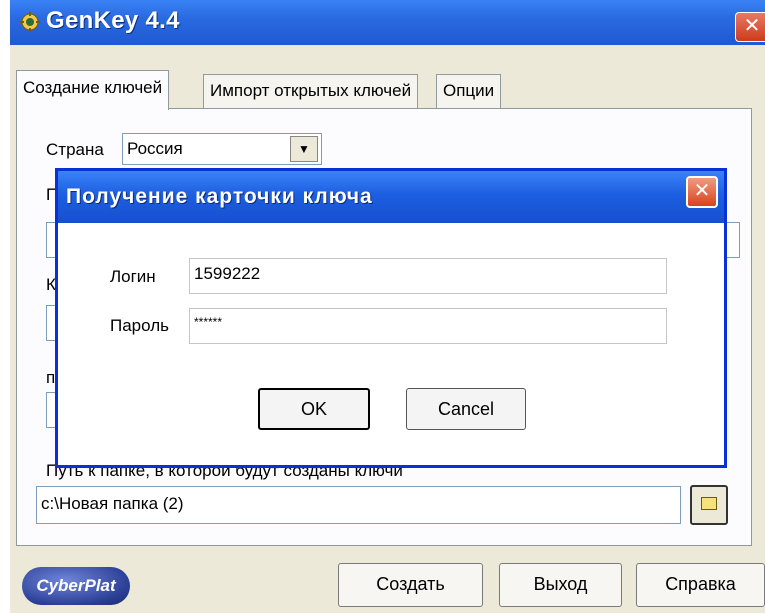 The height and width of the screenshot is (613, 765). What do you see at coordinates (93, 90) in the screenshot?
I see `tab-create-keys: Создание ключей` at bounding box center [93, 90].